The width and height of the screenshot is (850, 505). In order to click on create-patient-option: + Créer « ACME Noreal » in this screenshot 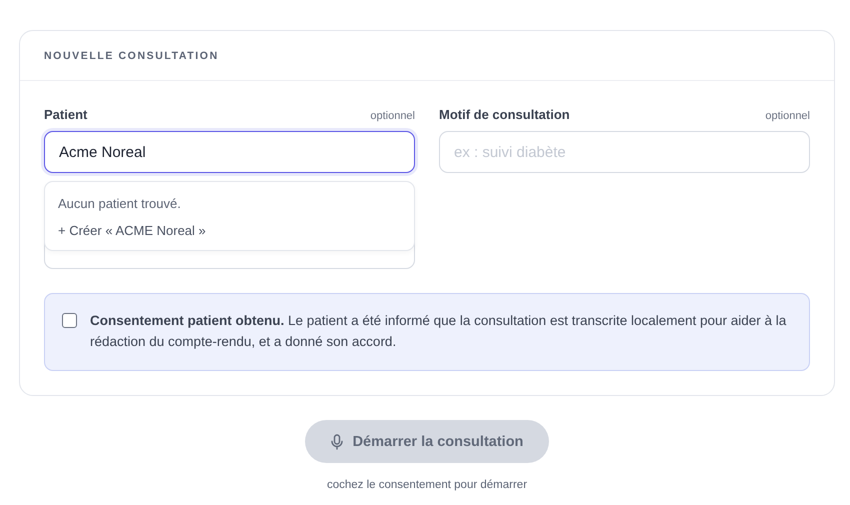, I will do `click(229, 230)`.